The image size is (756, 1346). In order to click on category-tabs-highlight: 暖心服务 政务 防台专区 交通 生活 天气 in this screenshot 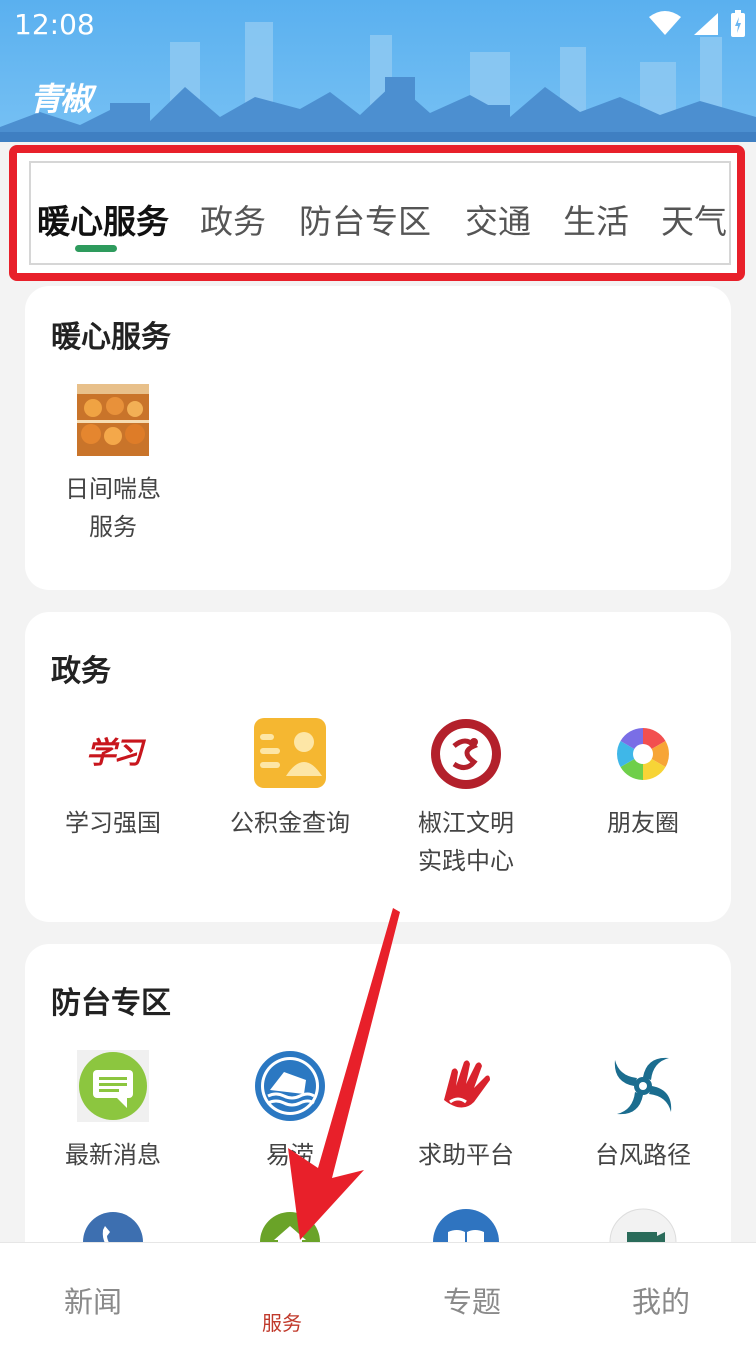, I will do `click(377, 213)`.